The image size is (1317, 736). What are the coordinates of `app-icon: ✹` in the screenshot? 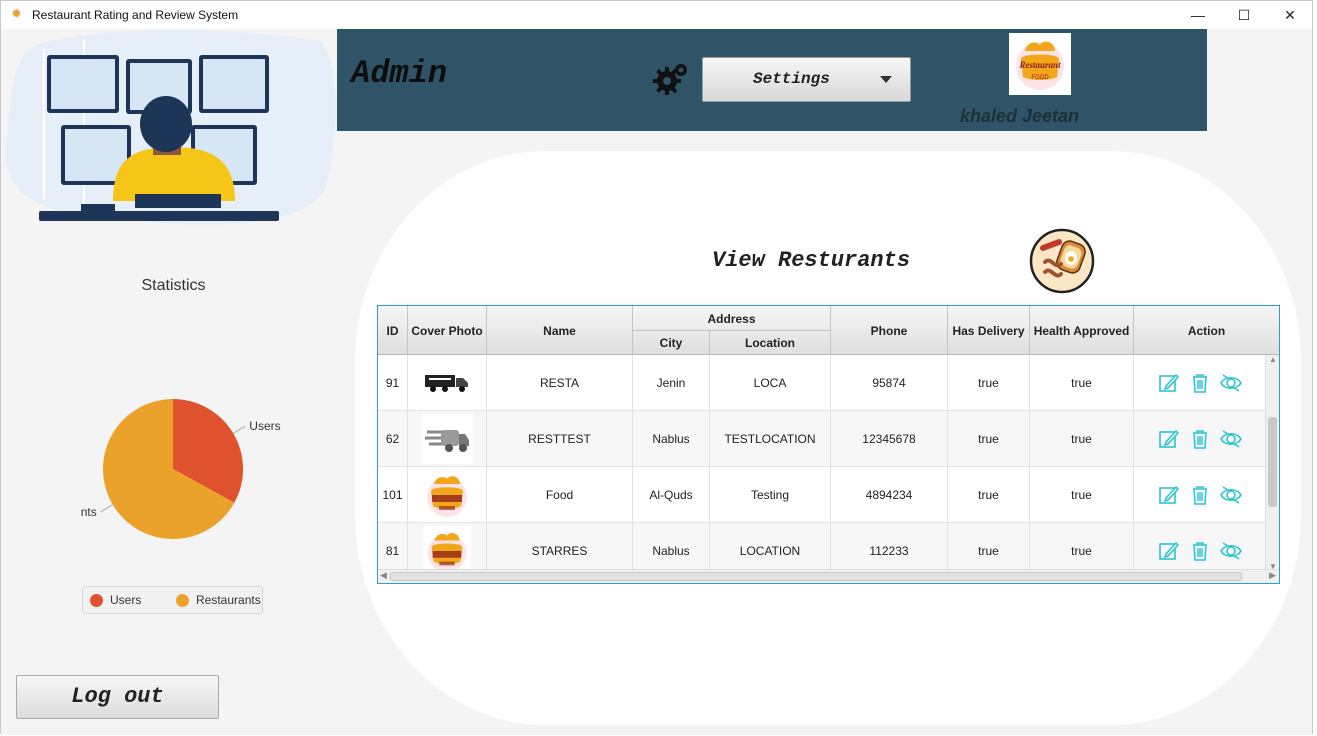 It's located at (16, 13).